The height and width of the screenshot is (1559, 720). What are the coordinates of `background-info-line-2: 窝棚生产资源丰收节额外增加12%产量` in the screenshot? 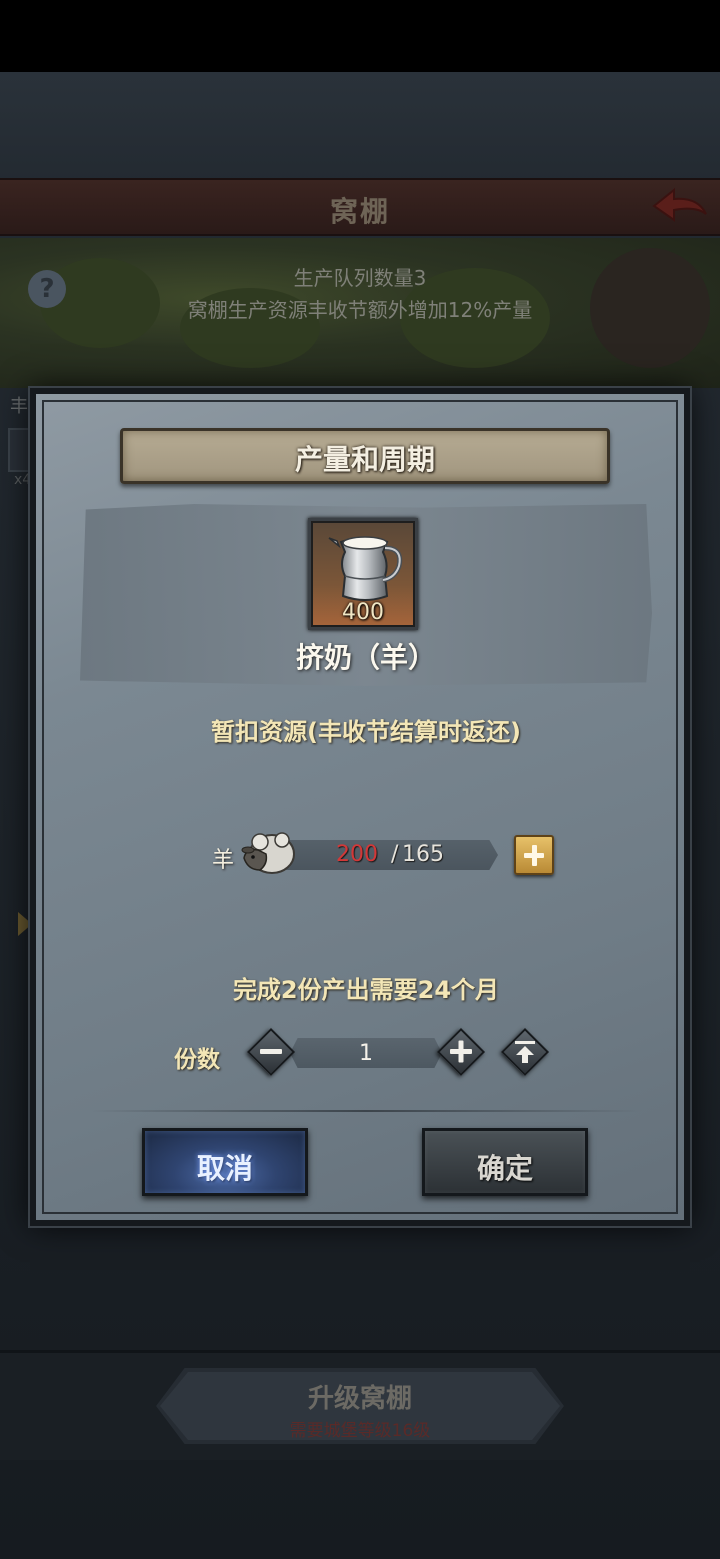 It's located at (360, 310).